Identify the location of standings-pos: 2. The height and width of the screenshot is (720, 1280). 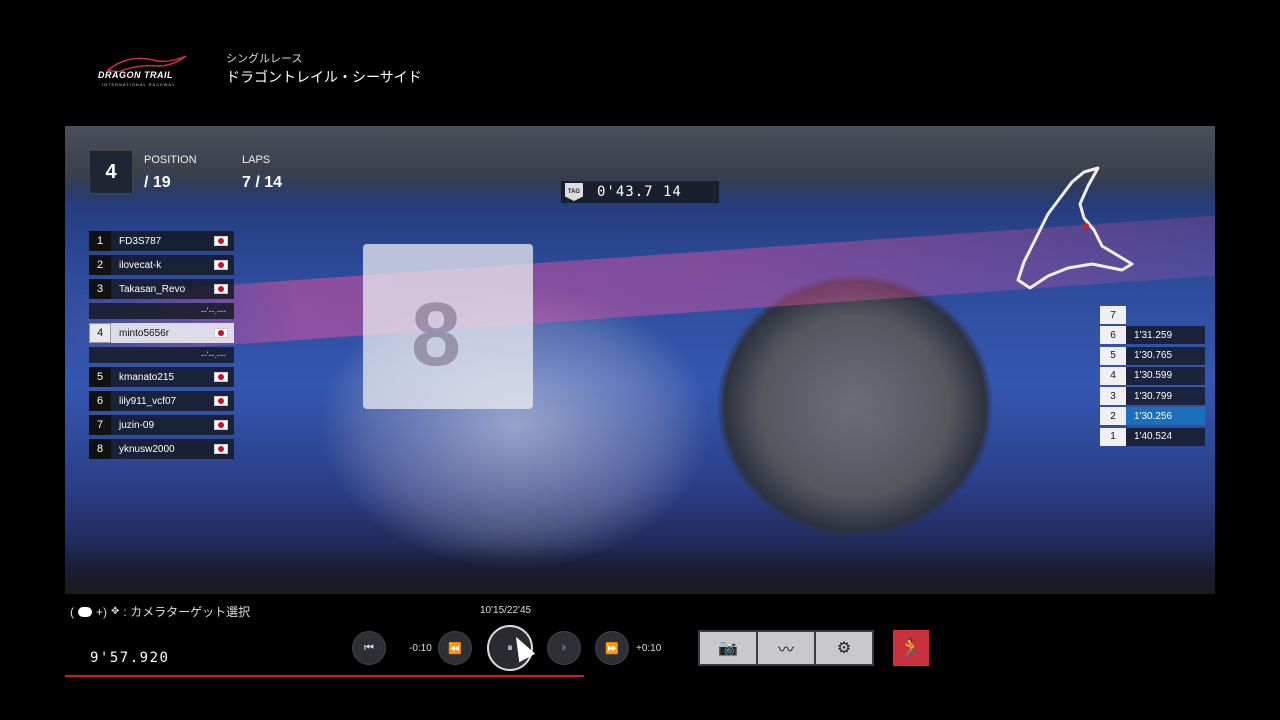
(100, 265).